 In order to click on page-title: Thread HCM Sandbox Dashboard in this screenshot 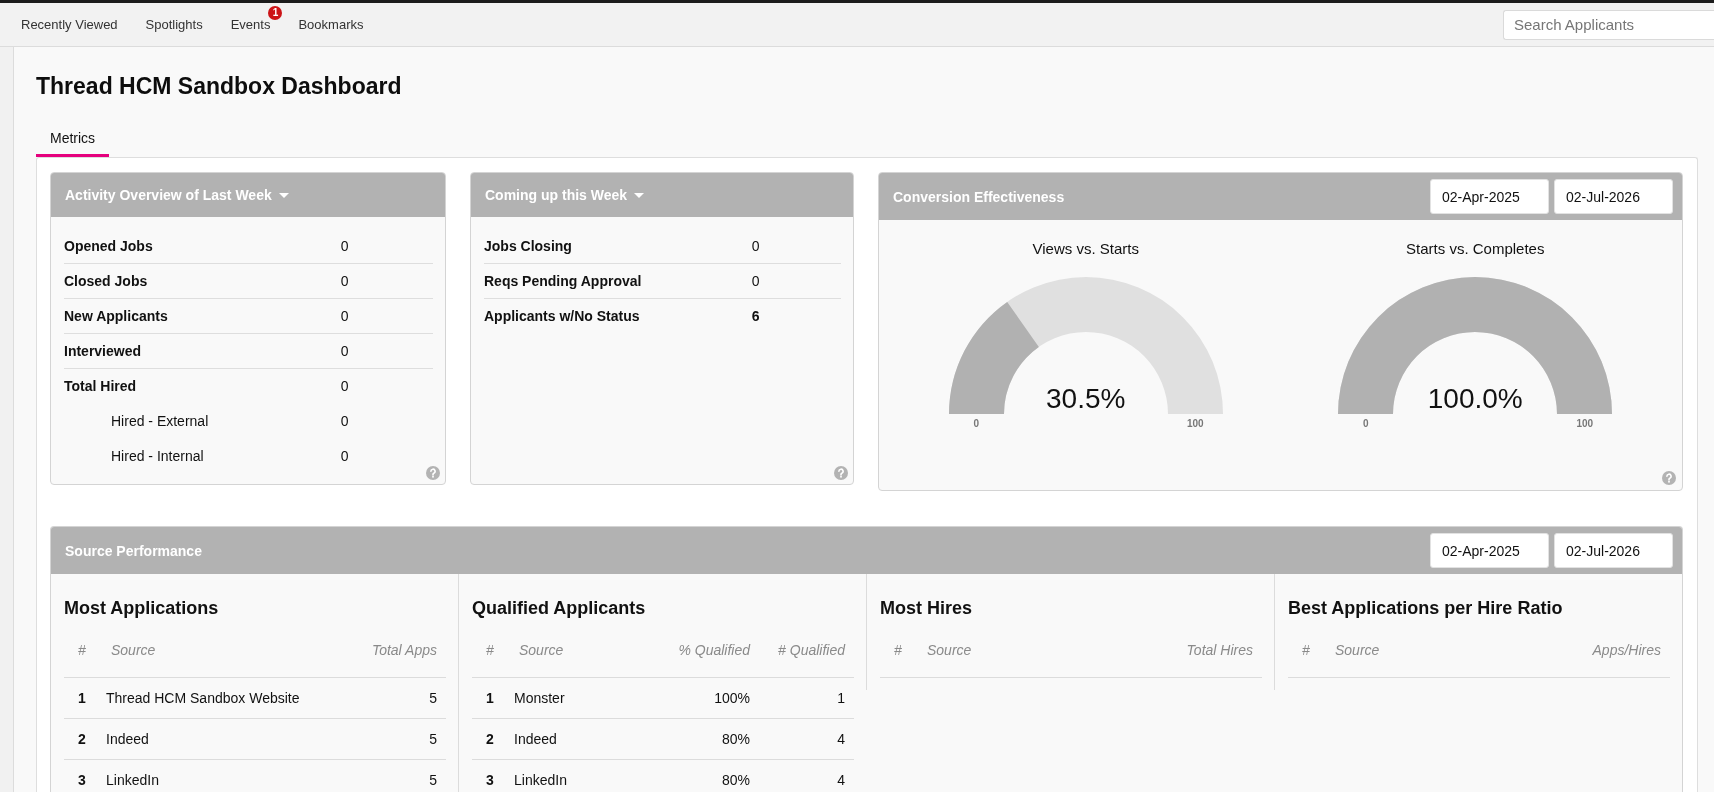, I will do `click(219, 86)`.